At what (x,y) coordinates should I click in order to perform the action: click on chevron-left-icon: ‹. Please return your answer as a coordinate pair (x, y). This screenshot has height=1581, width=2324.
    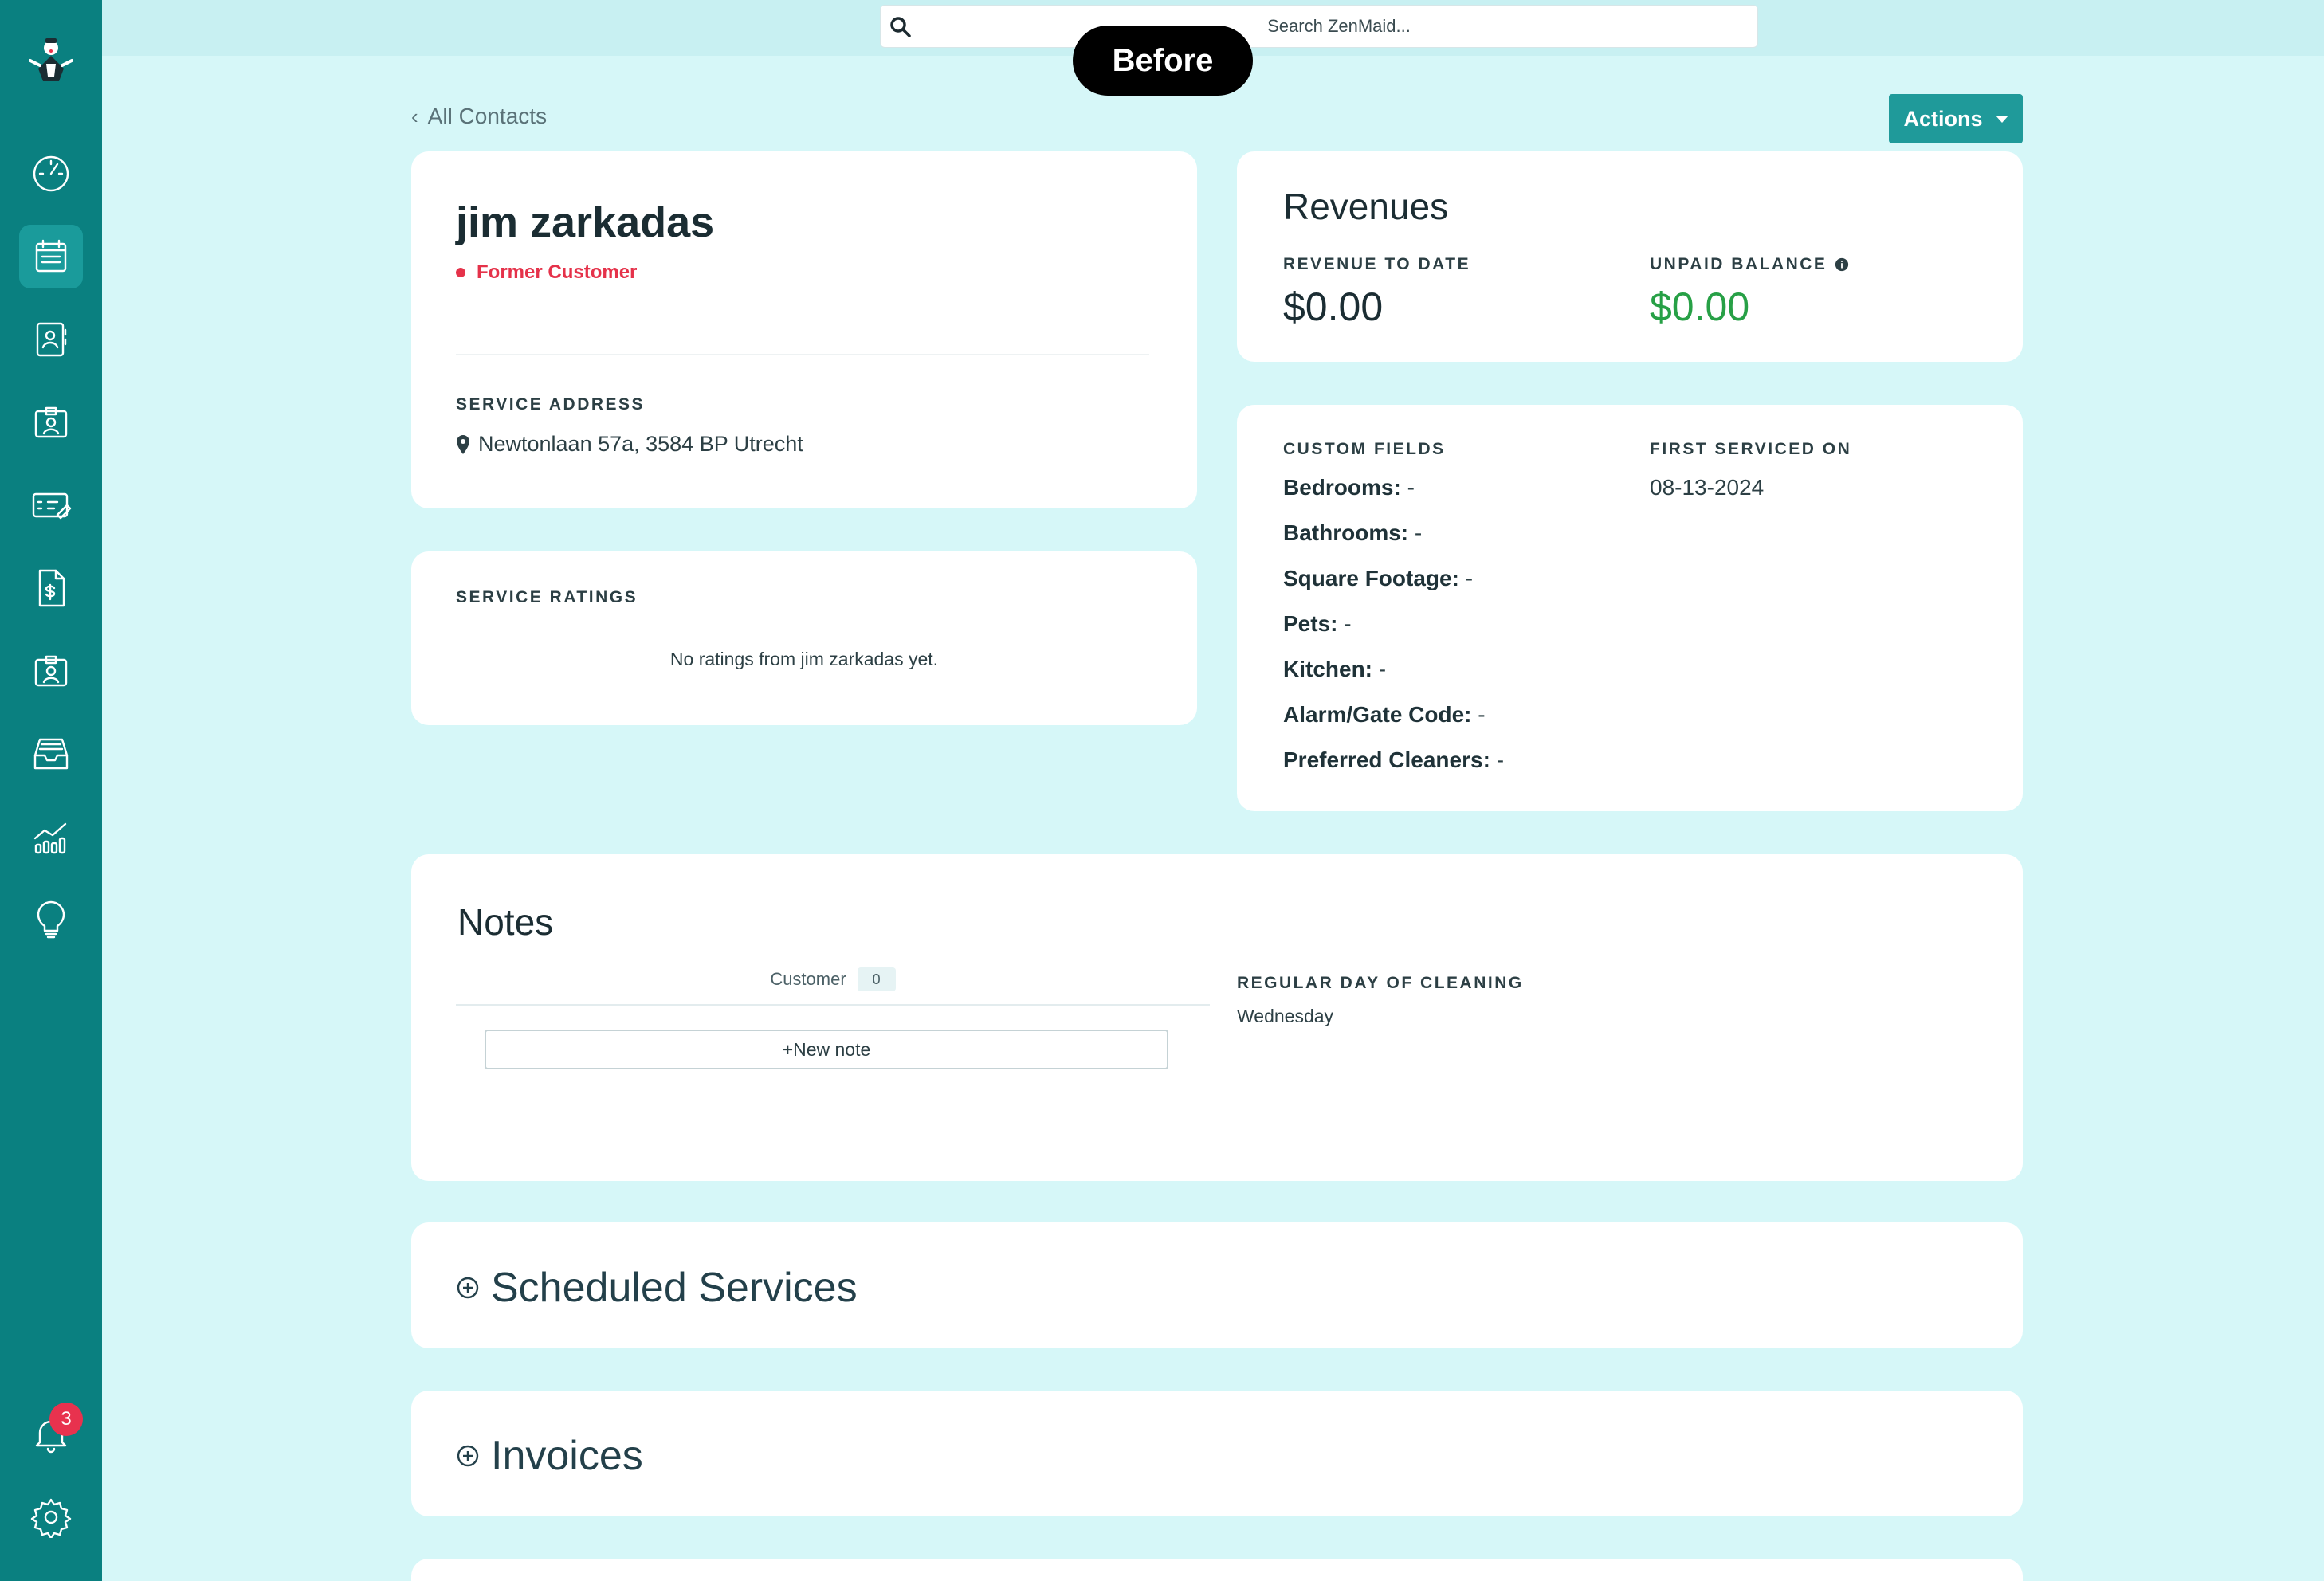
    Looking at the image, I should click on (414, 116).